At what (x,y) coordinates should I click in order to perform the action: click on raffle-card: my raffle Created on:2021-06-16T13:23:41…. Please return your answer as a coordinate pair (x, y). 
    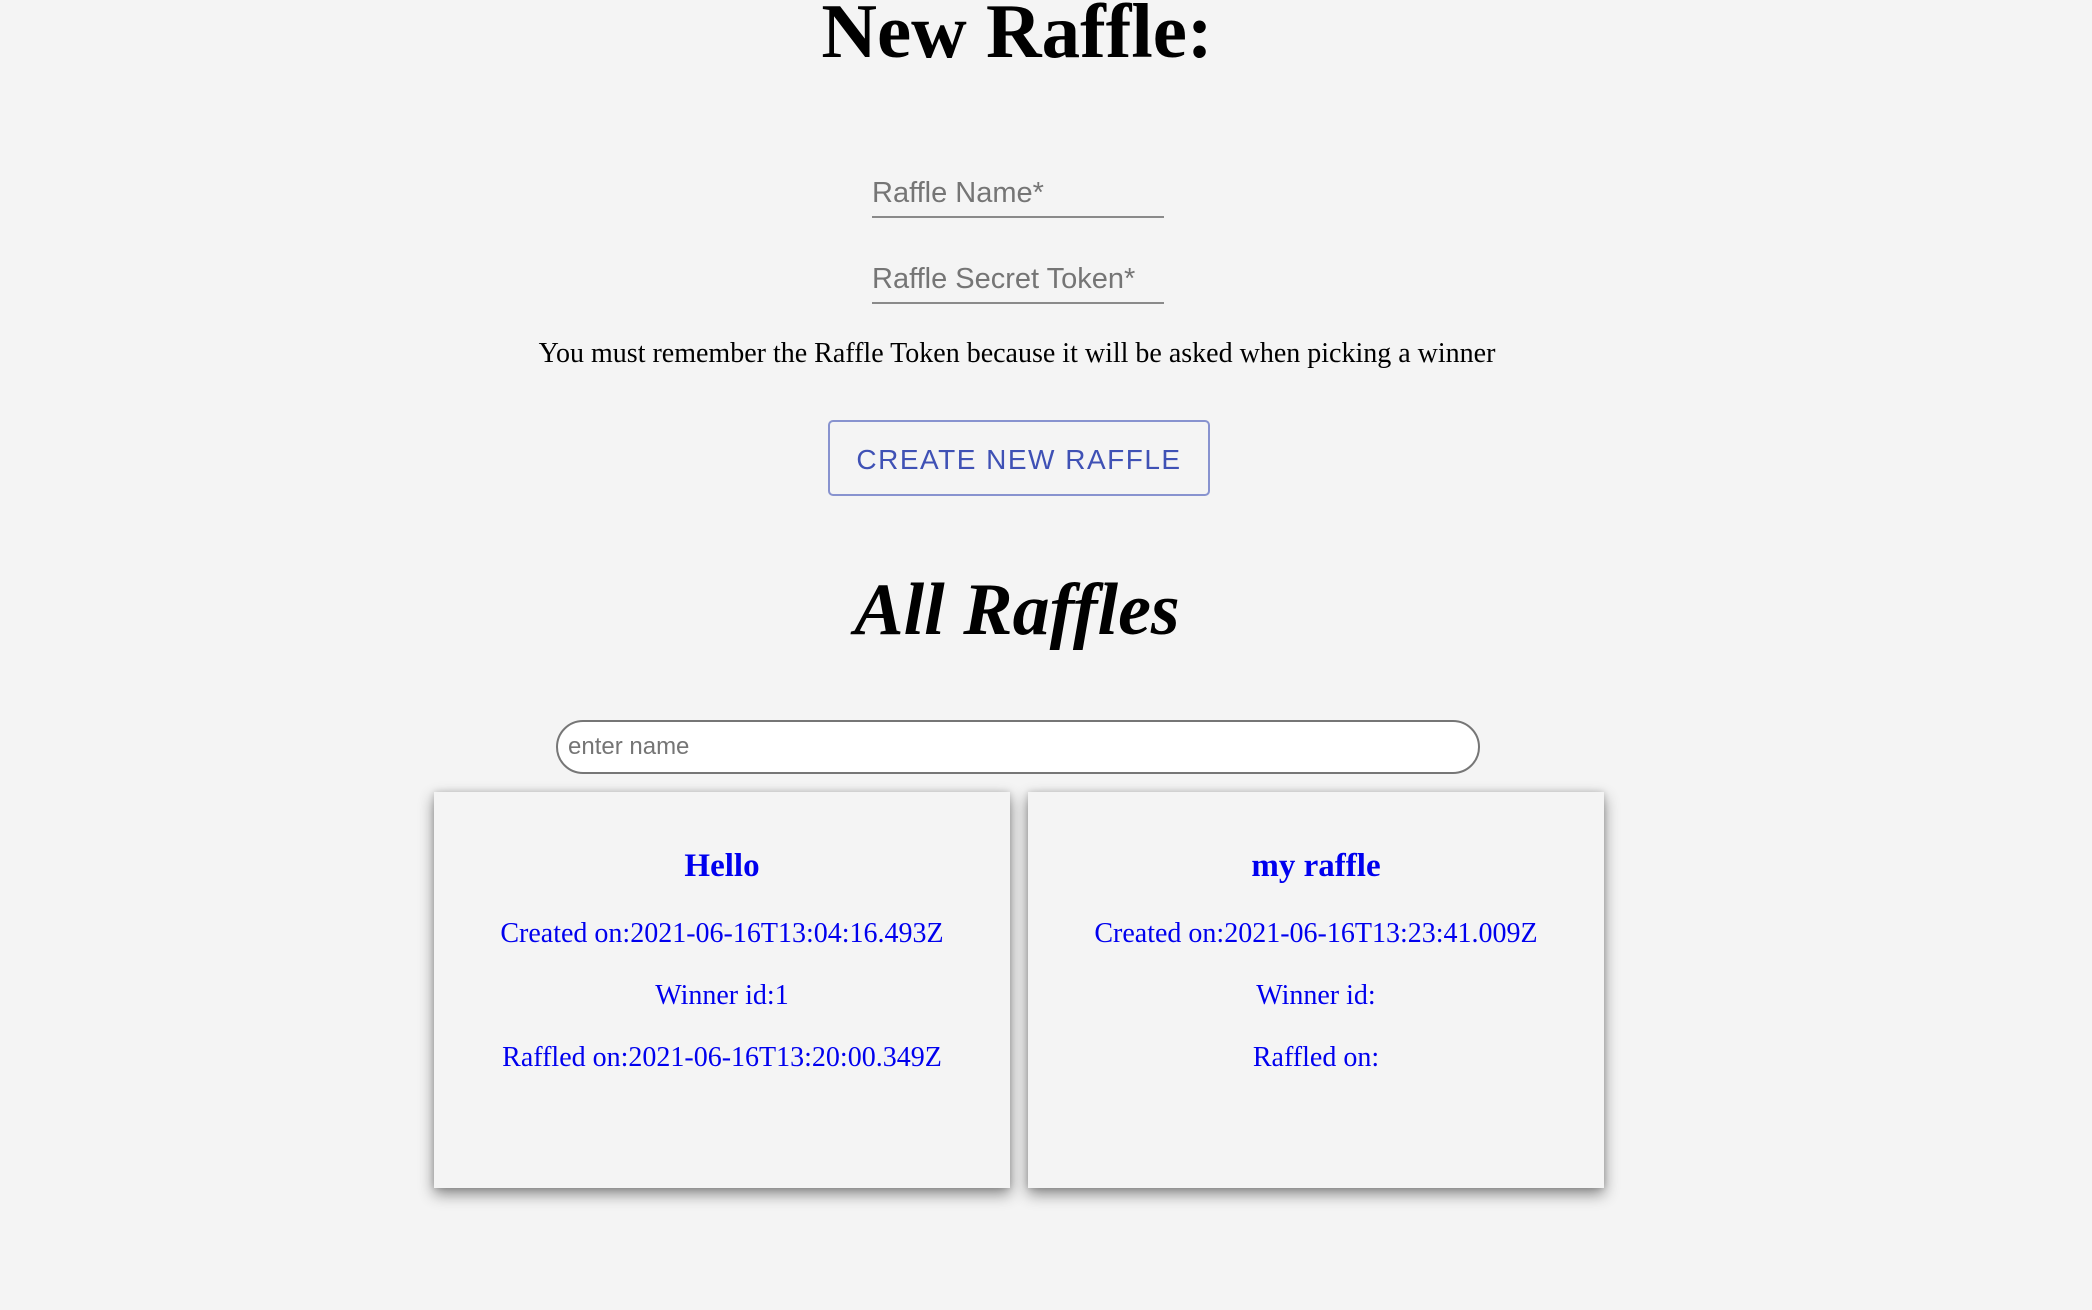
    Looking at the image, I should click on (1316, 990).